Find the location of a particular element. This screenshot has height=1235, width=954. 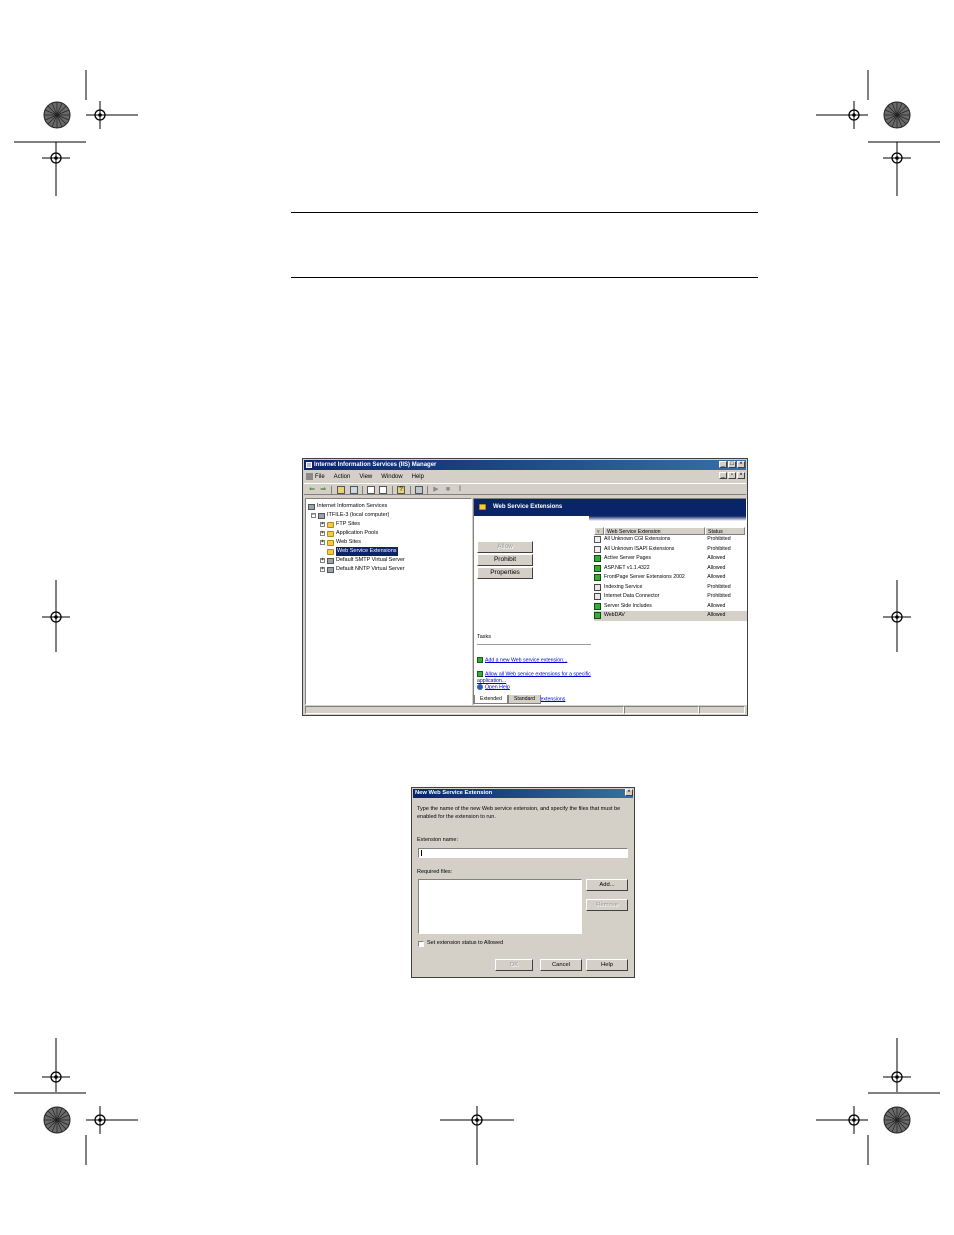

tree-item-web-sites: + Web Sites is located at coordinates (340, 542).